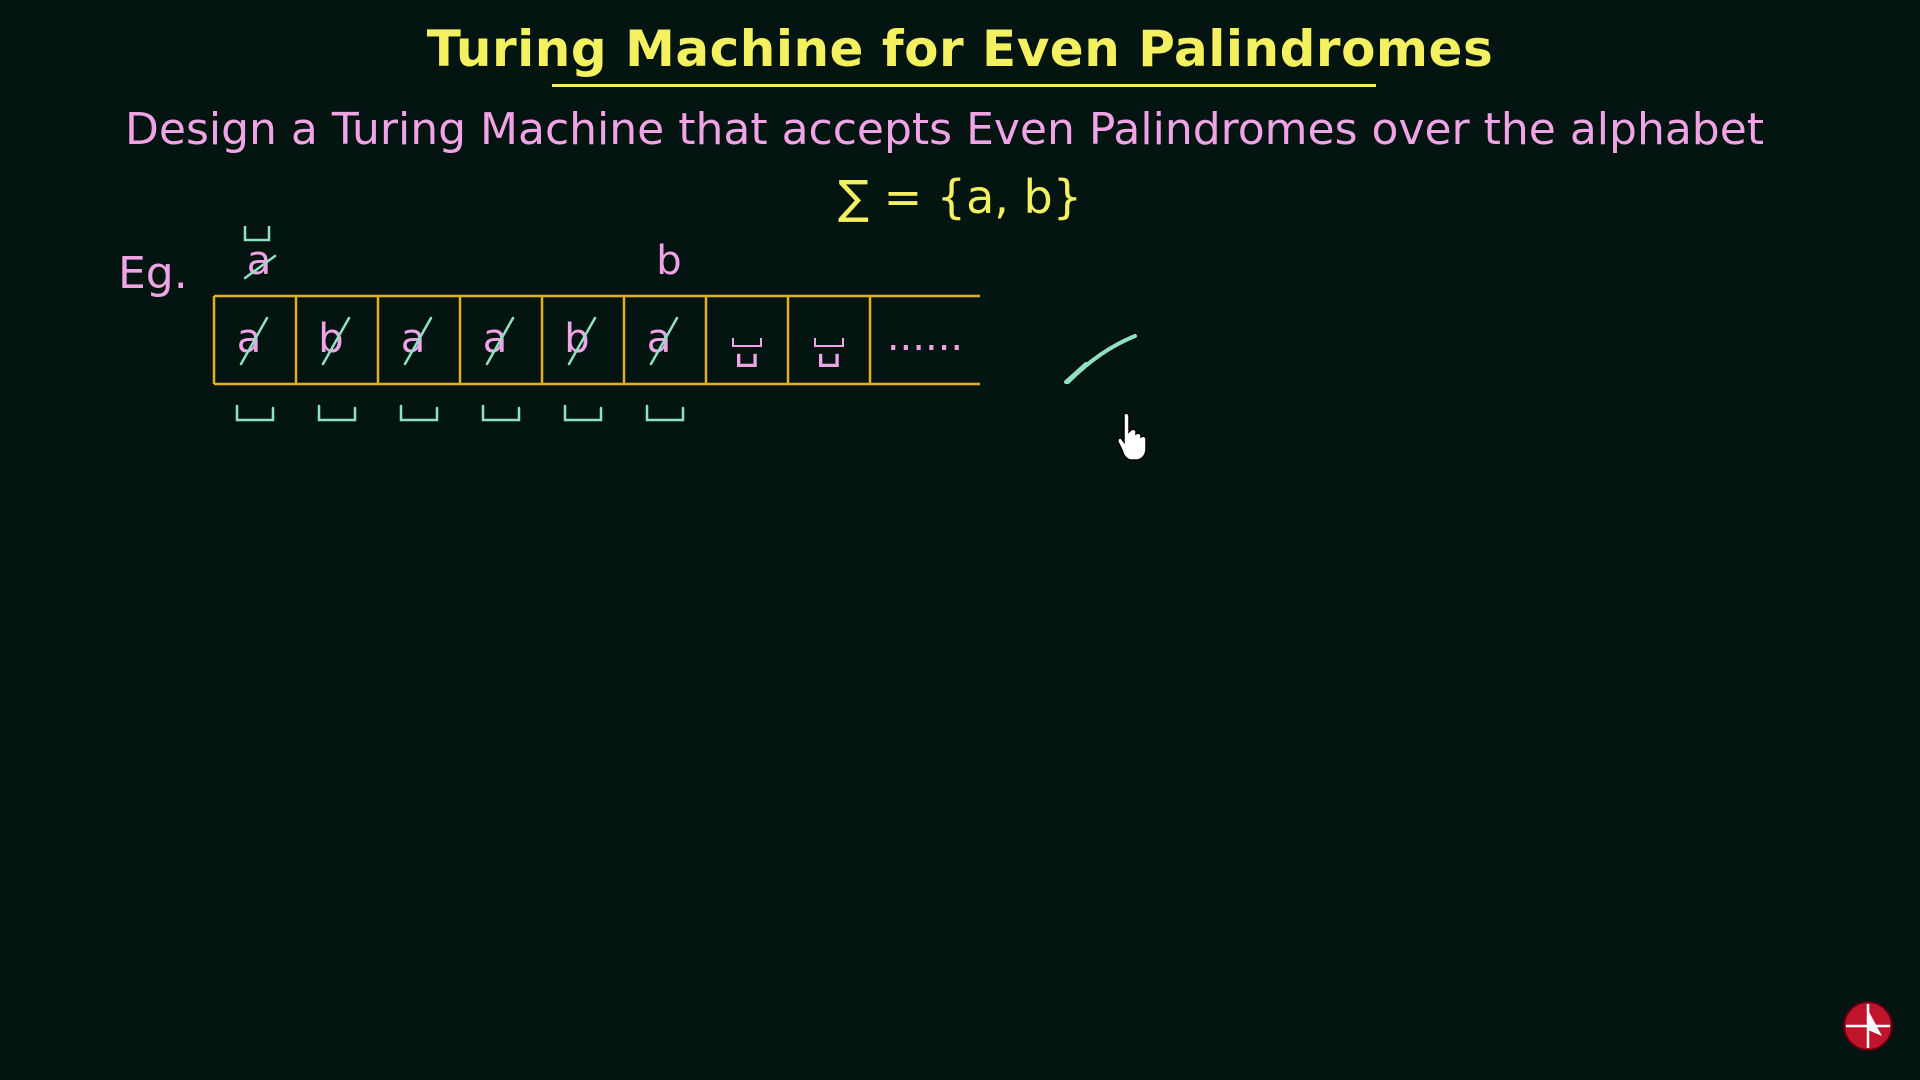  Describe the element at coordinates (1132, 436) in the screenshot. I see `hand-cursor-icon` at that location.